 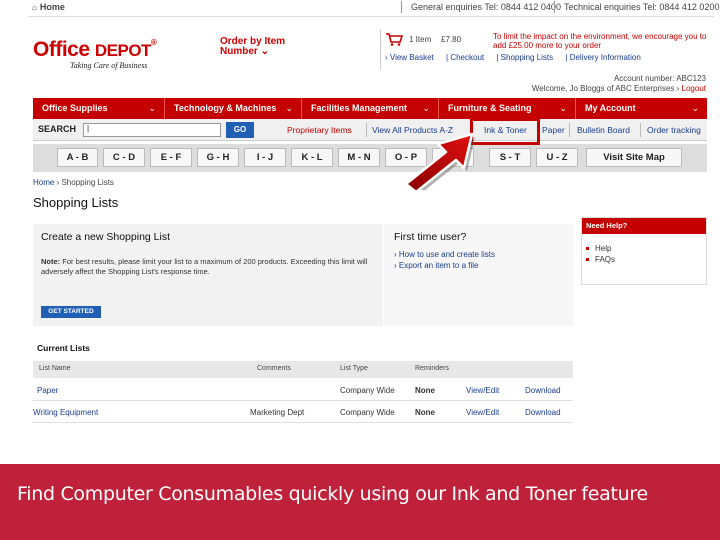 What do you see at coordinates (354, 368) in the screenshot?
I see `column-header: List Type` at bounding box center [354, 368].